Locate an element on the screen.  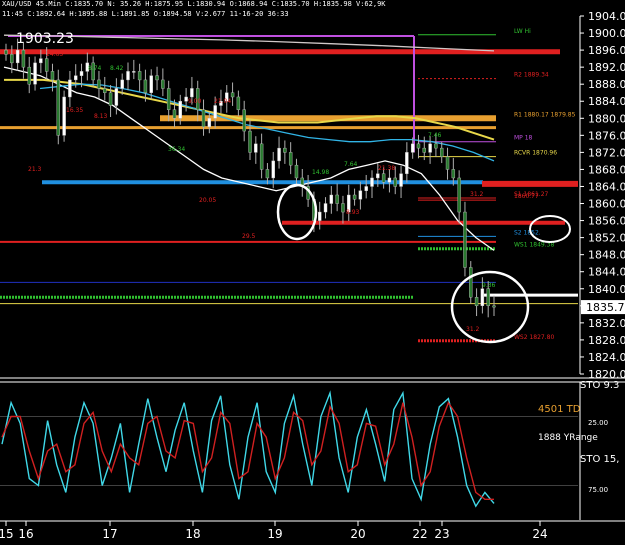
level-label: S2 1852. is located at coordinates (527, 232).